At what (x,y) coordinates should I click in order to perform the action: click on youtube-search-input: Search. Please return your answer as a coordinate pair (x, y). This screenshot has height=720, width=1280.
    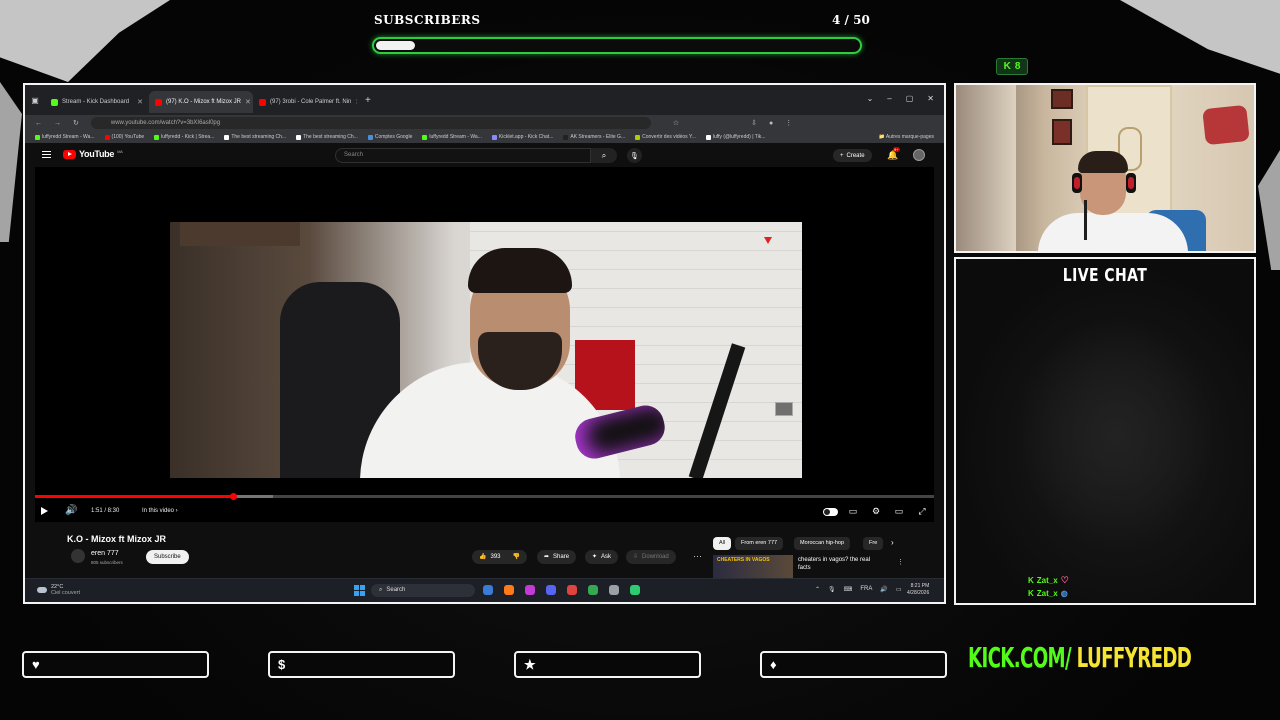
    Looking at the image, I should click on (463, 155).